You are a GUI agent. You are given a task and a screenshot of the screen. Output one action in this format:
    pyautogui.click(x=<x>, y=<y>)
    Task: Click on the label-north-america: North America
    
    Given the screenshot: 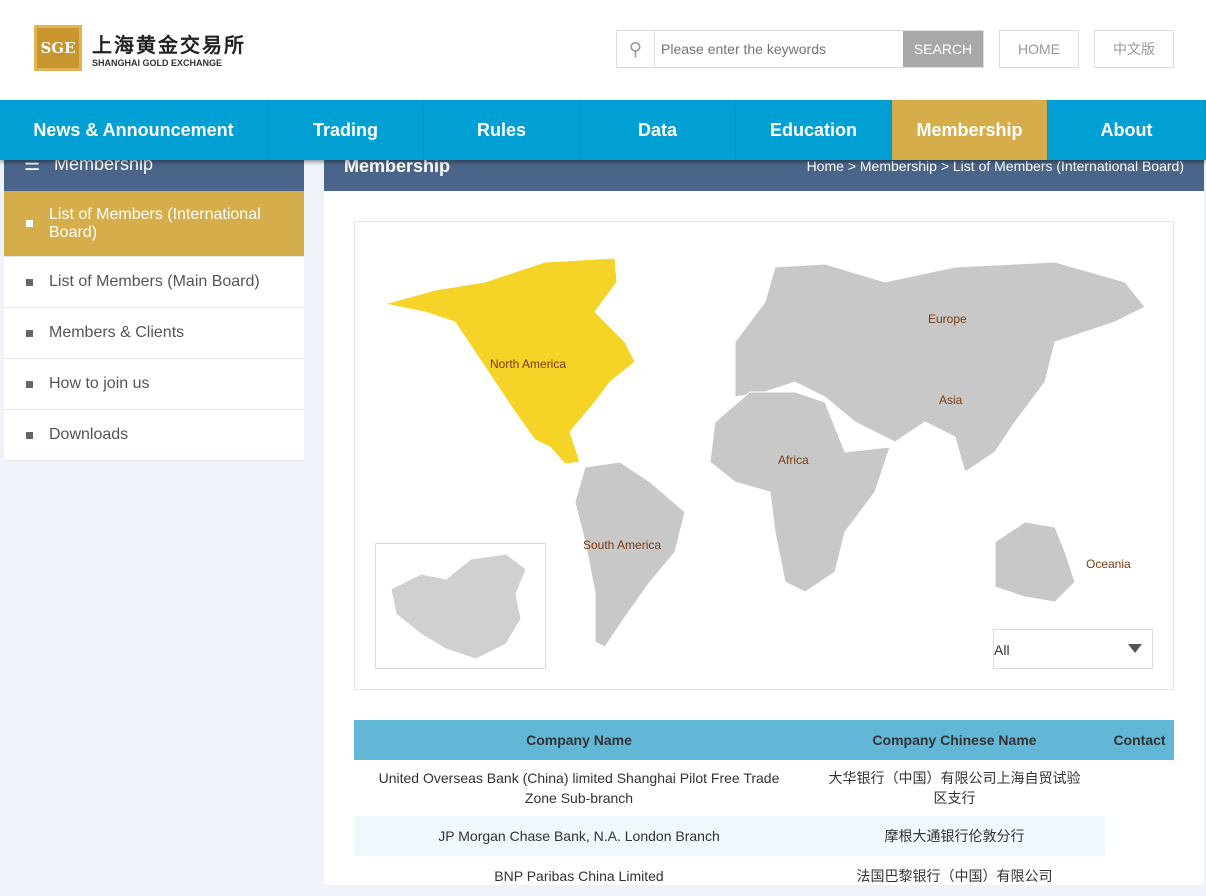 What is the action you would take?
    pyautogui.click(x=528, y=364)
    